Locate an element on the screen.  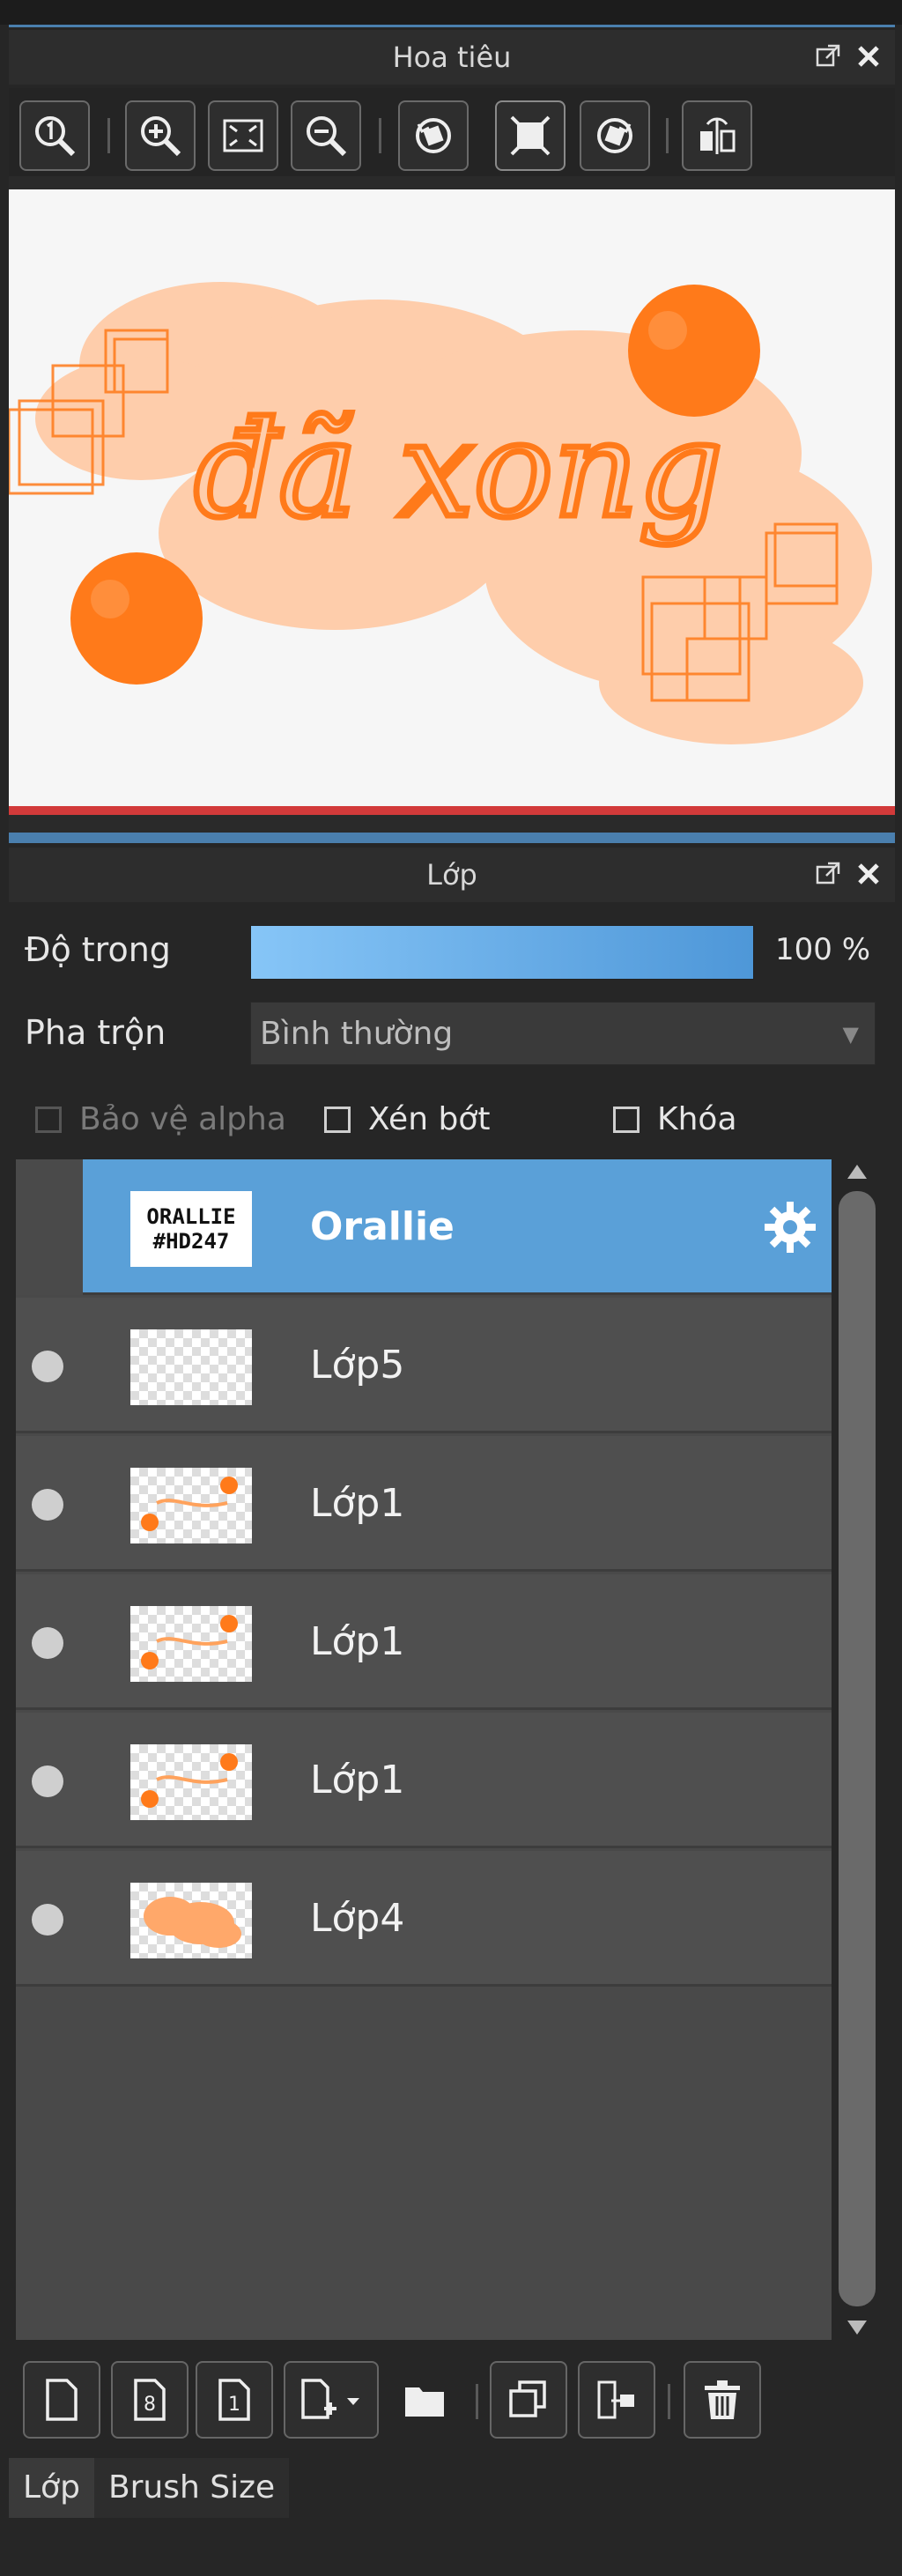
trash-icon is located at coordinates (722, 2399).